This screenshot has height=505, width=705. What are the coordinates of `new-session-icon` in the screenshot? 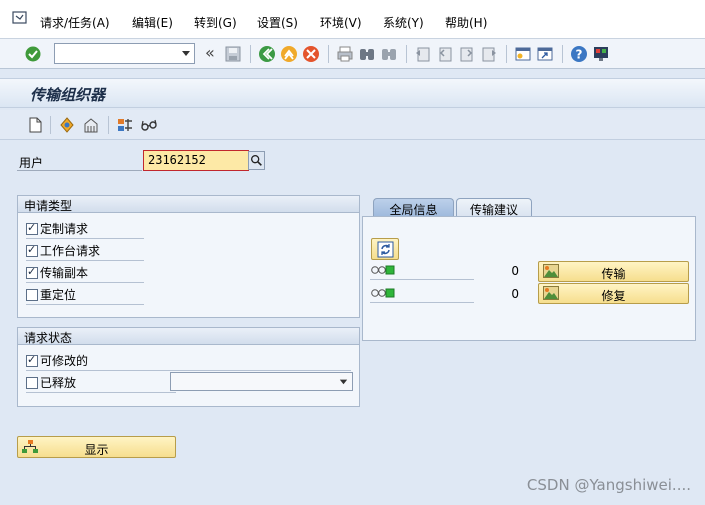 It's located at (523, 54).